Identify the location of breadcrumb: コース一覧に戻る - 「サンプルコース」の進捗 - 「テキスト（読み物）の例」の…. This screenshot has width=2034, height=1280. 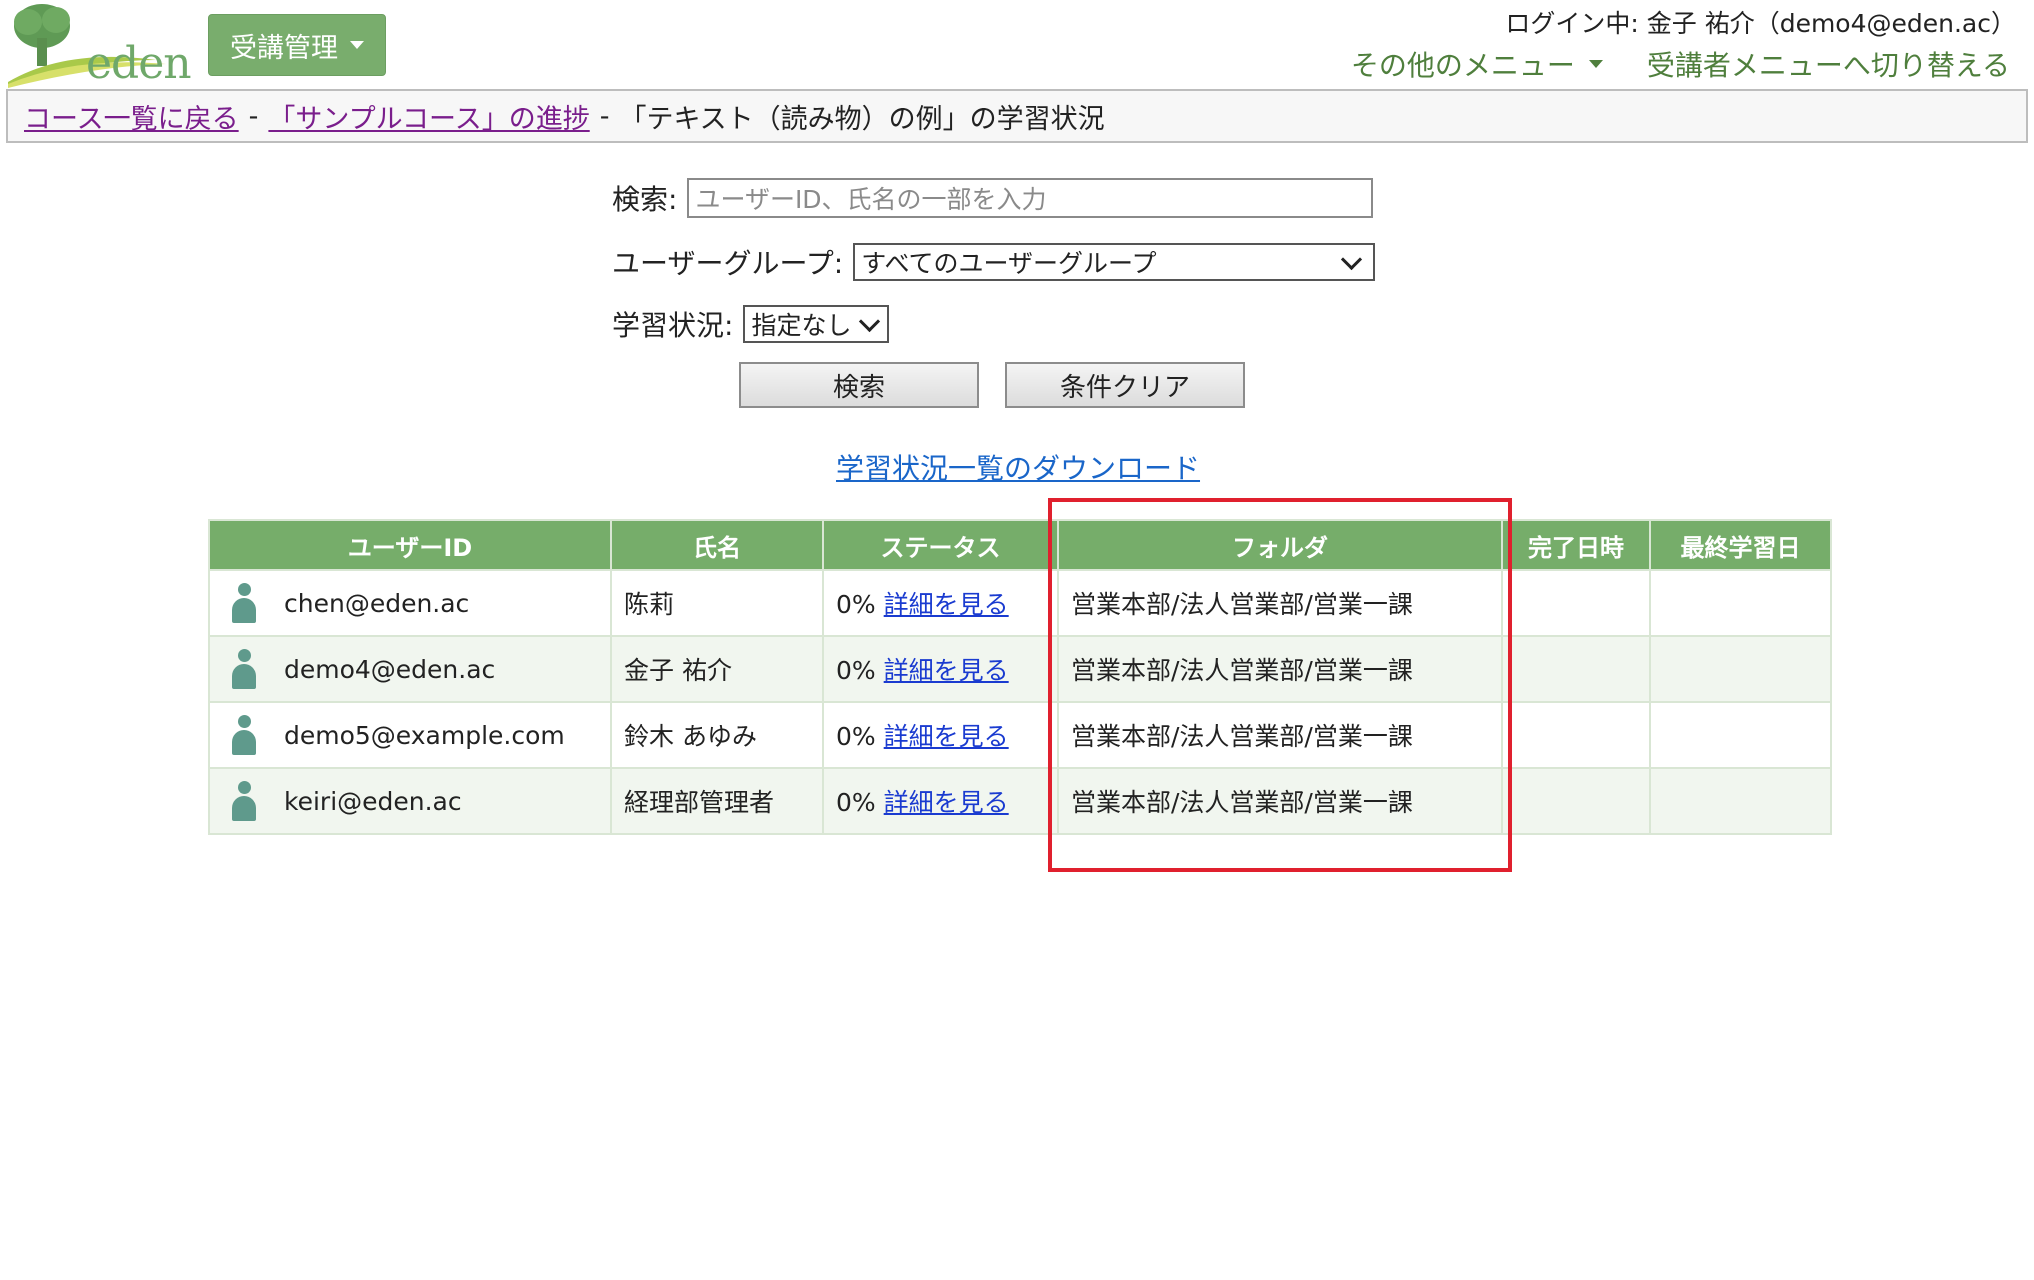
(1017, 116).